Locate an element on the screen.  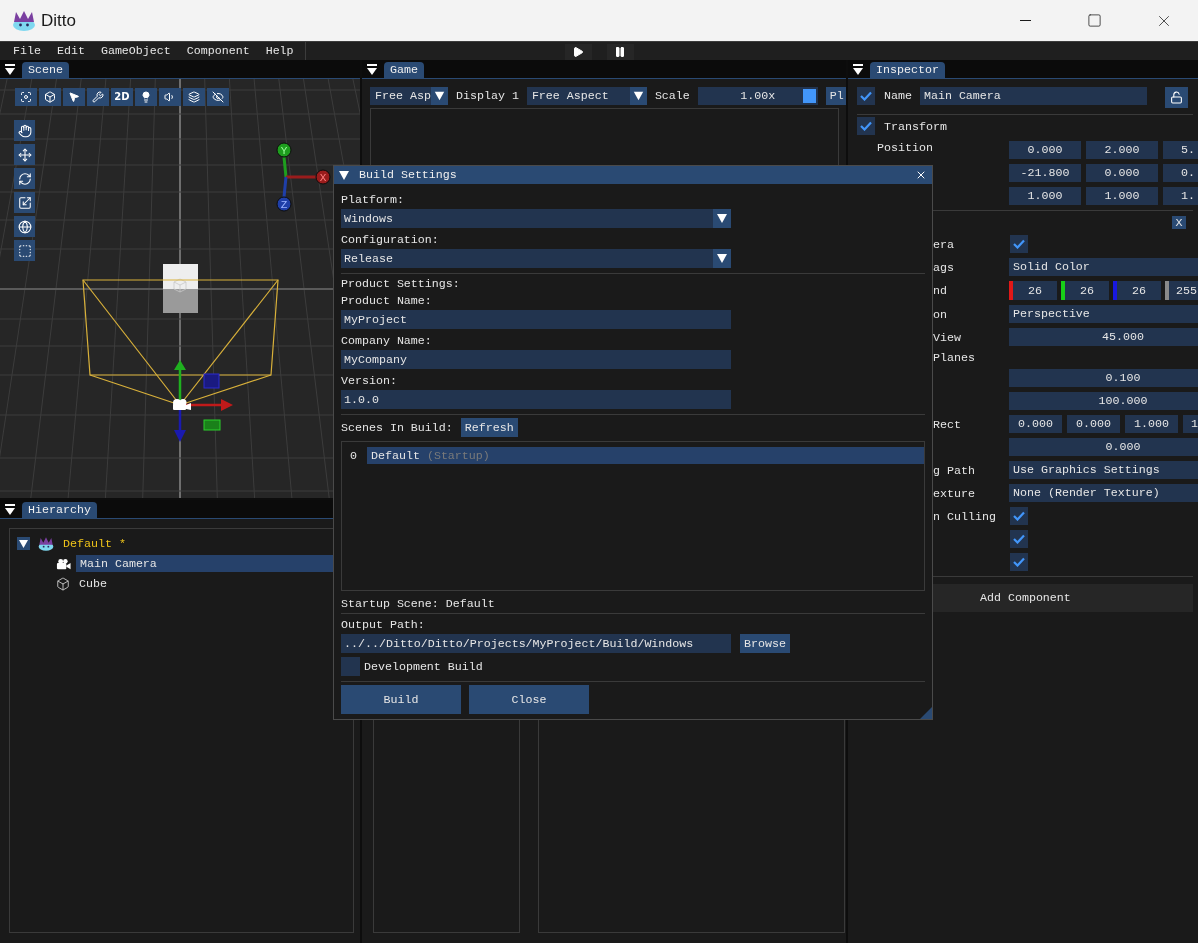
panel-tab: Inspector is located at coordinates (907, 70).